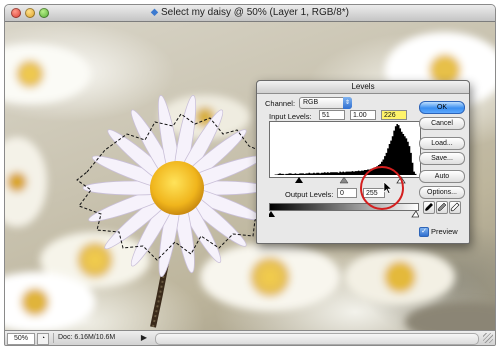  I want to click on input-levels-label: Input Levels:, so click(290, 116).